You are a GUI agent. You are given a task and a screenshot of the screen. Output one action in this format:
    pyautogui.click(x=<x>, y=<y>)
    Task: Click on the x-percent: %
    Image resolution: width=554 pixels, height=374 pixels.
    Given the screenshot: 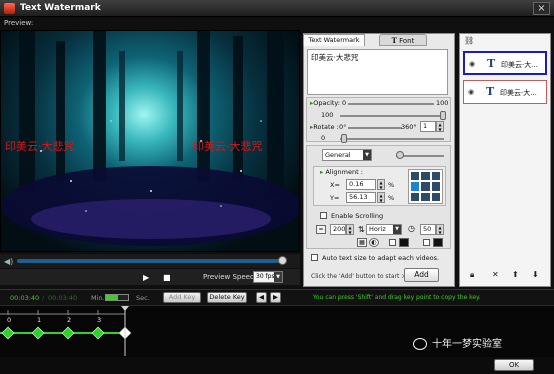 What is the action you would take?
    pyautogui.click(x=391, y=185)
    